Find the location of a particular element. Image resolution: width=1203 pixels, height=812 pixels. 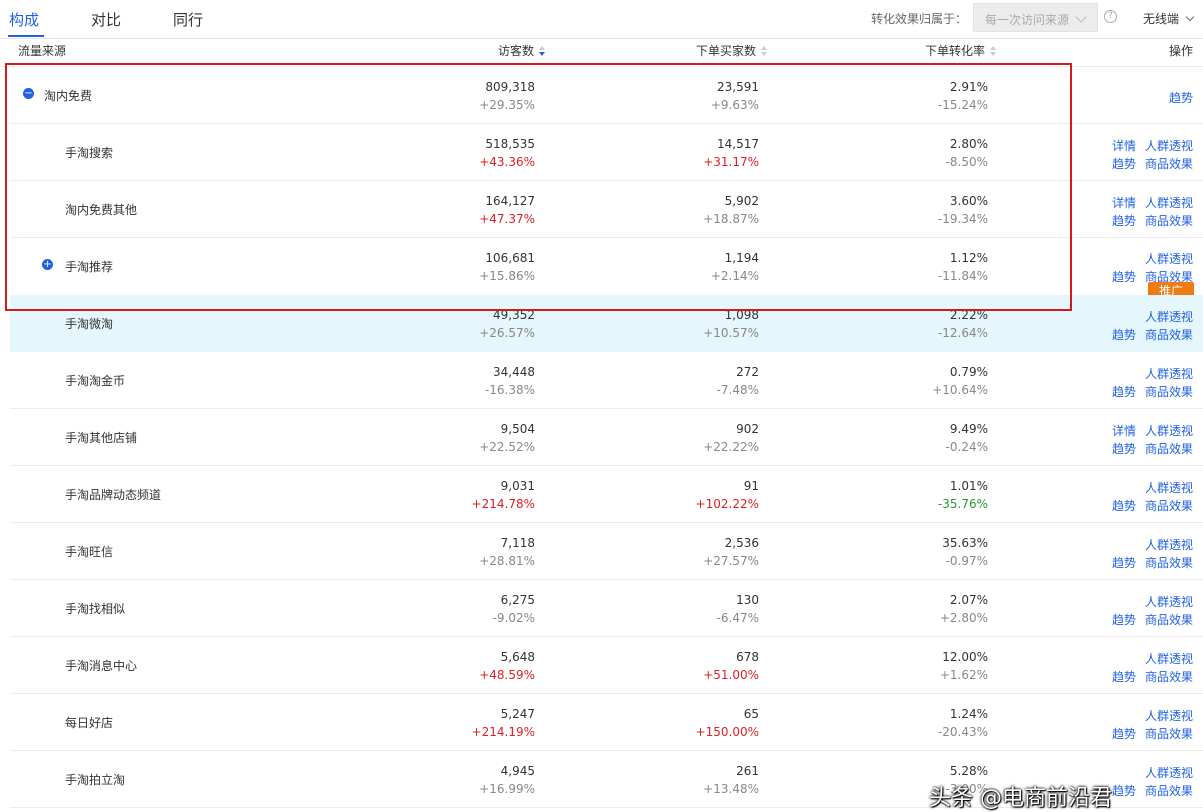

source-name: 手淘消息中心 is located at coordinates (101, 666).